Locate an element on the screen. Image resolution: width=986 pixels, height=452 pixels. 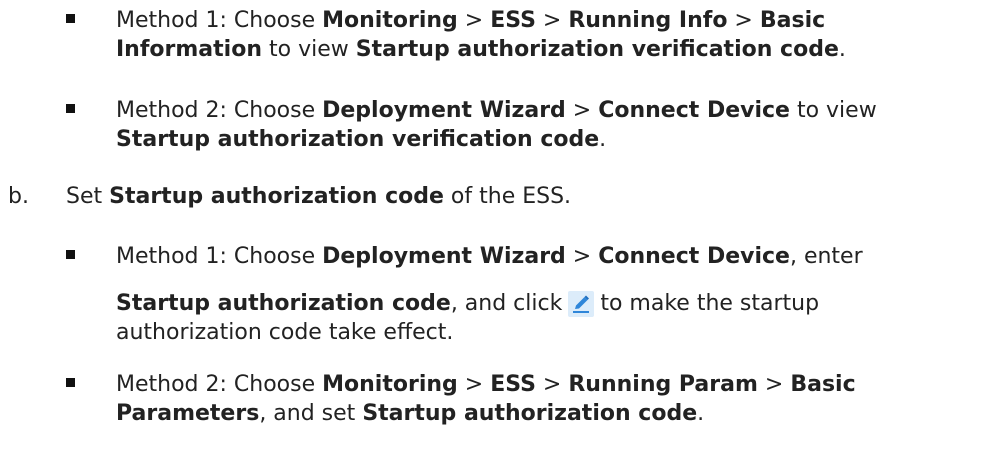
menu-path-basic-parameters-cont: Parameters is located at coordinates (188, 413).